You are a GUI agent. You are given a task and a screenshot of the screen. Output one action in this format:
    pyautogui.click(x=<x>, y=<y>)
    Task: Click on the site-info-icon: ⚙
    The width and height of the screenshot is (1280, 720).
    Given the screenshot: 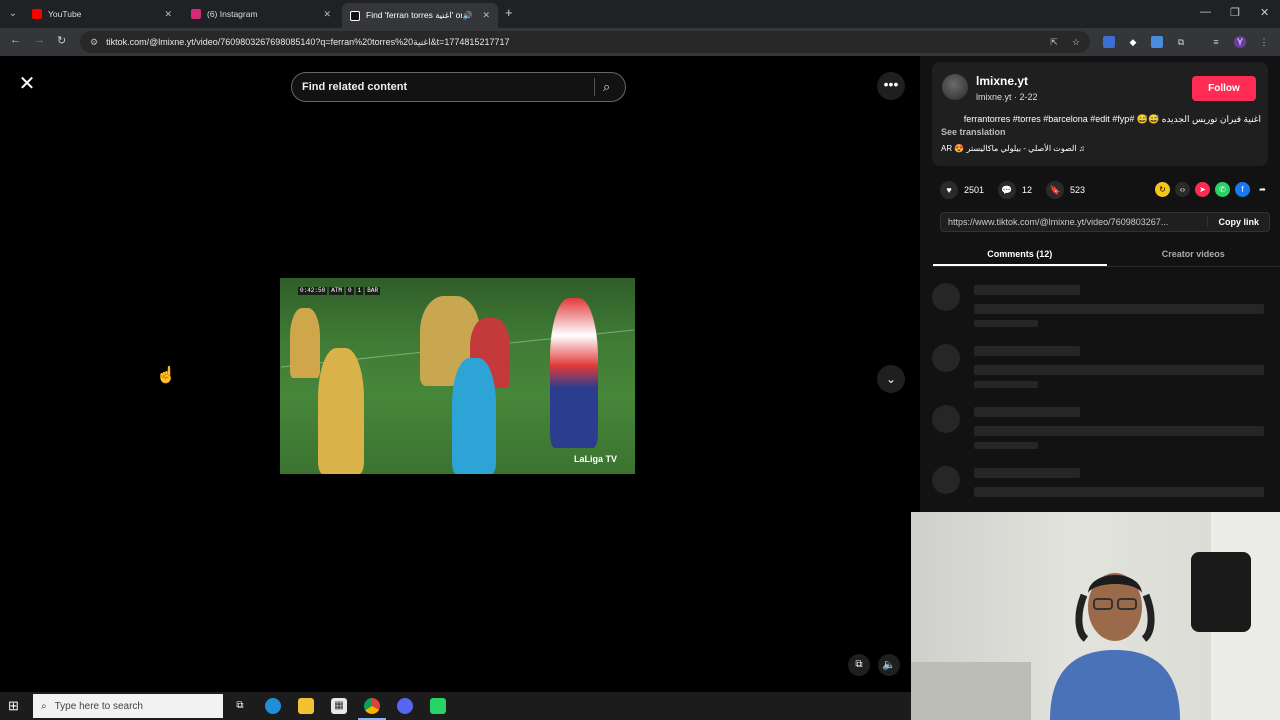 What is the action you would take?
    pyautogui.click(x=94, y=42)
    